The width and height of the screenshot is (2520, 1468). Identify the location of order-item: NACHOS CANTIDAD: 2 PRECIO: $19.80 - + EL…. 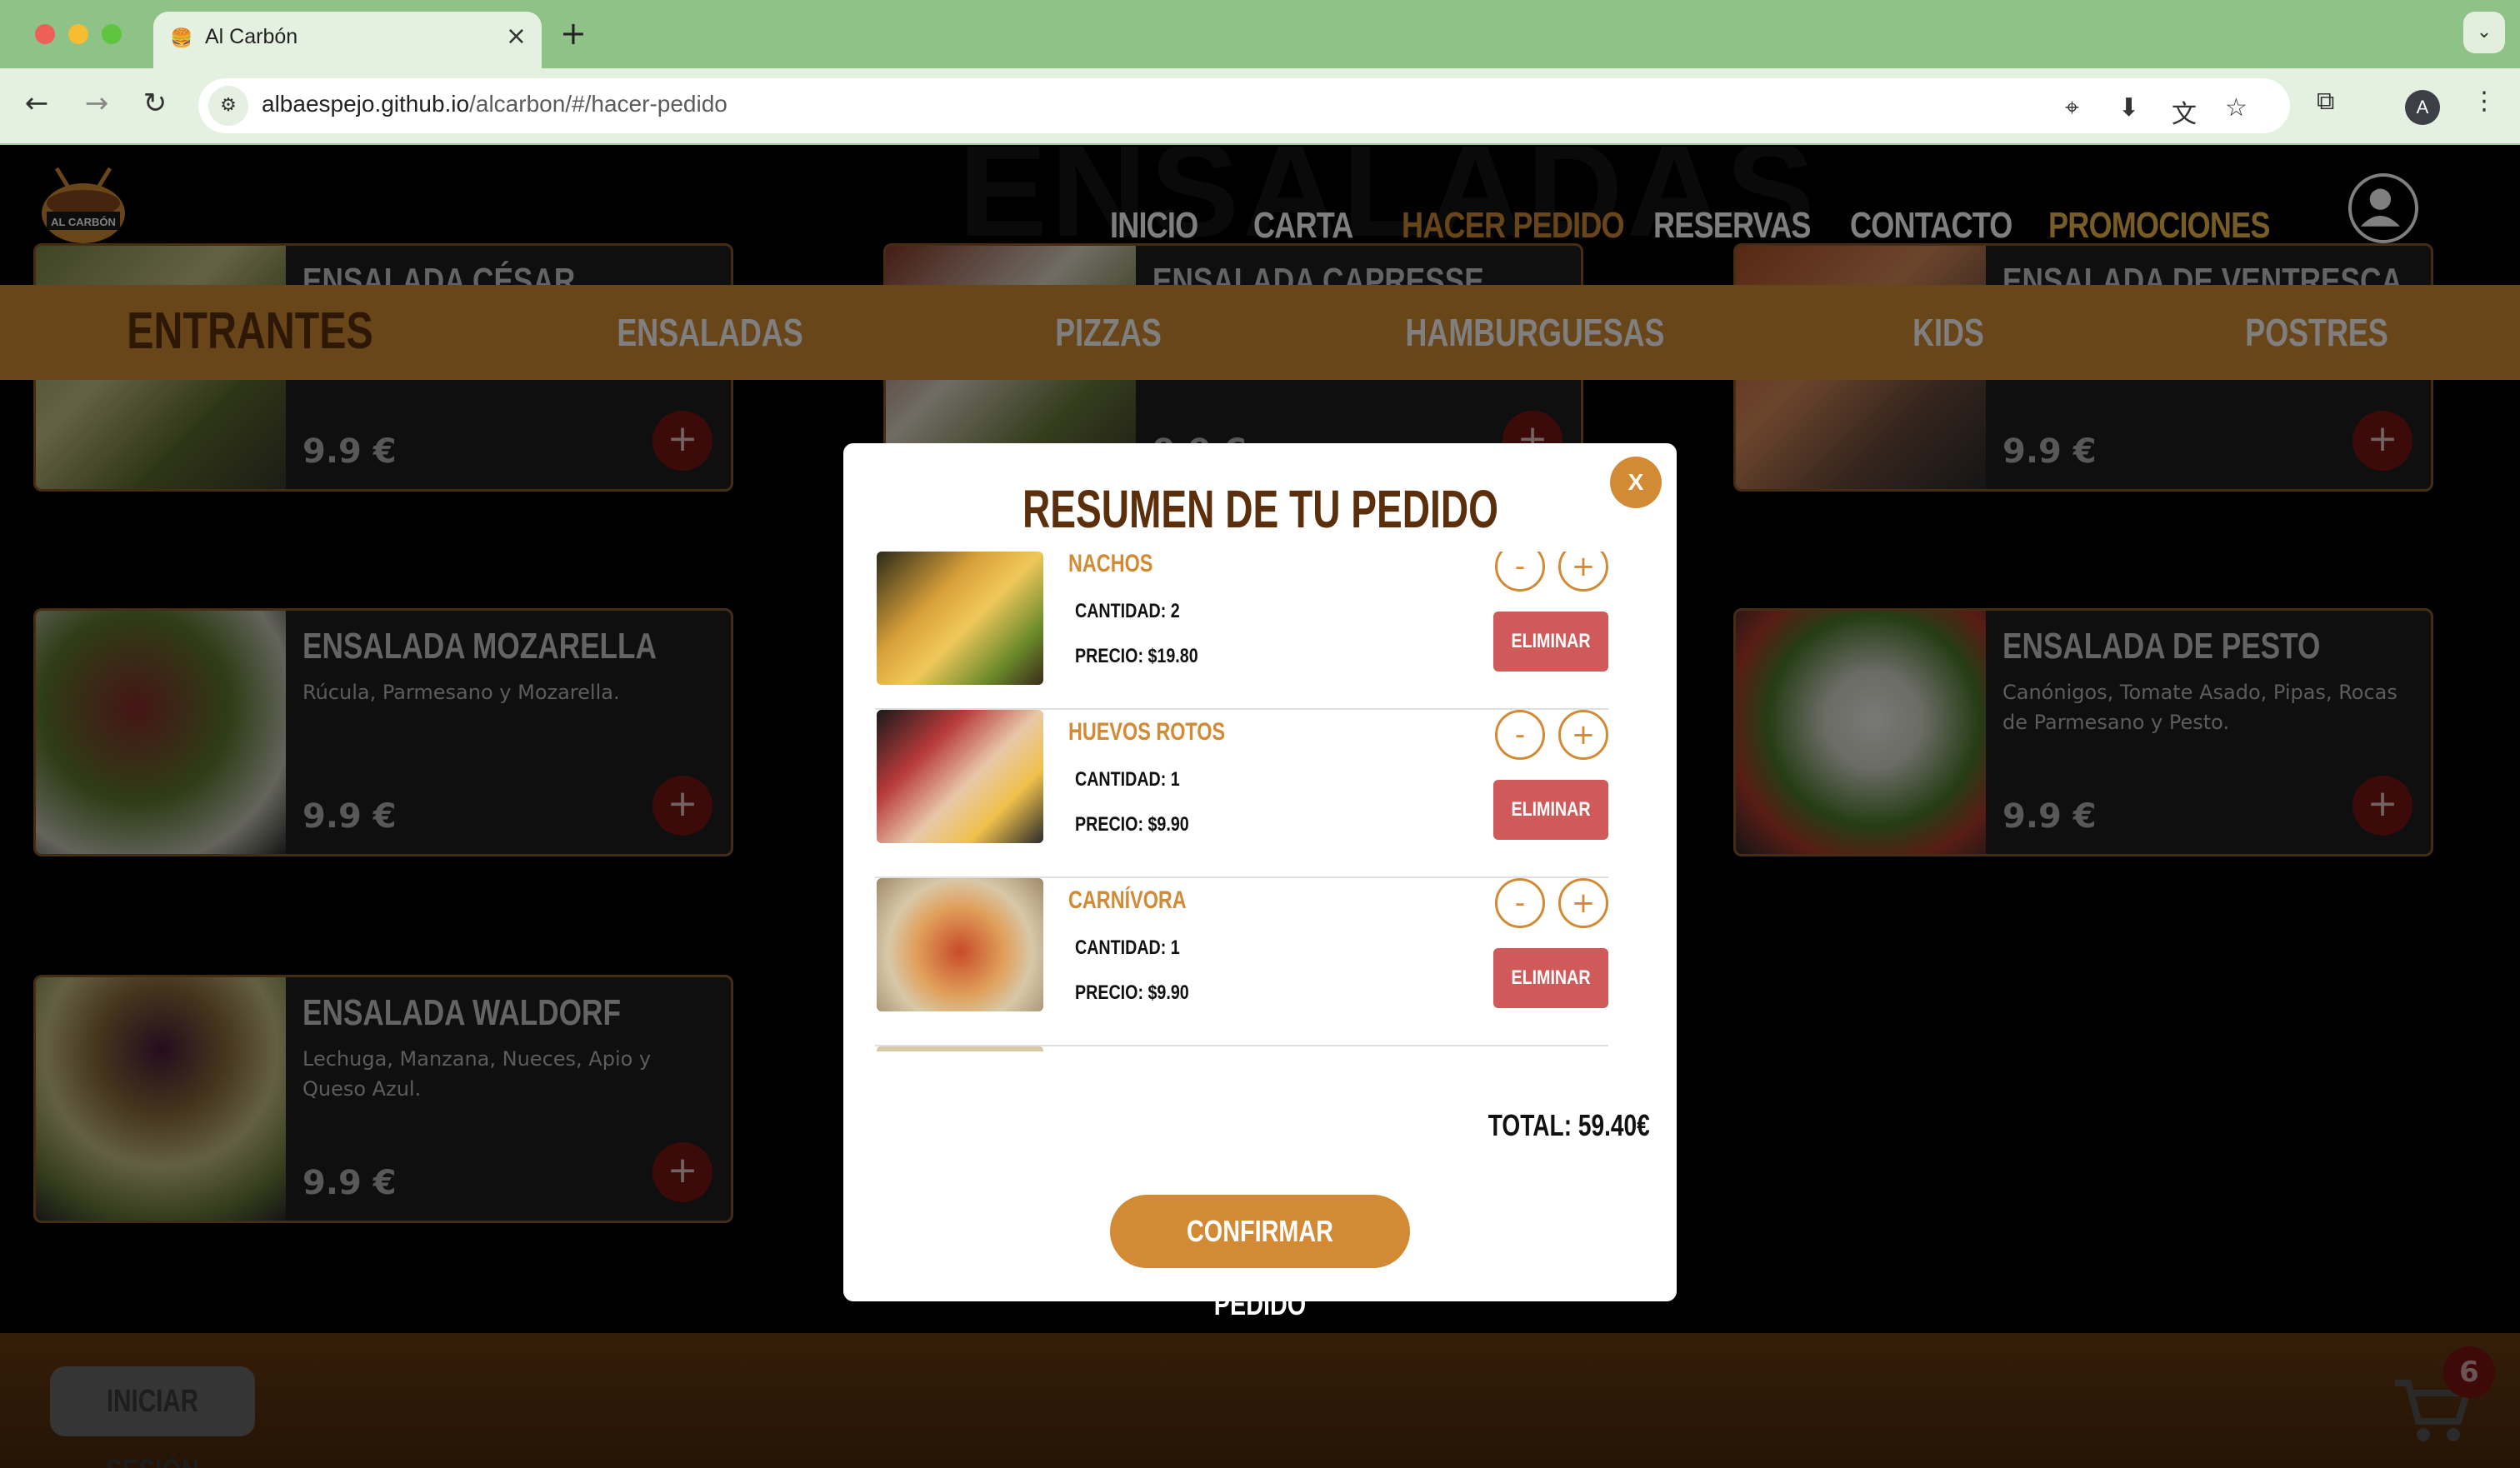
(1241, 631).